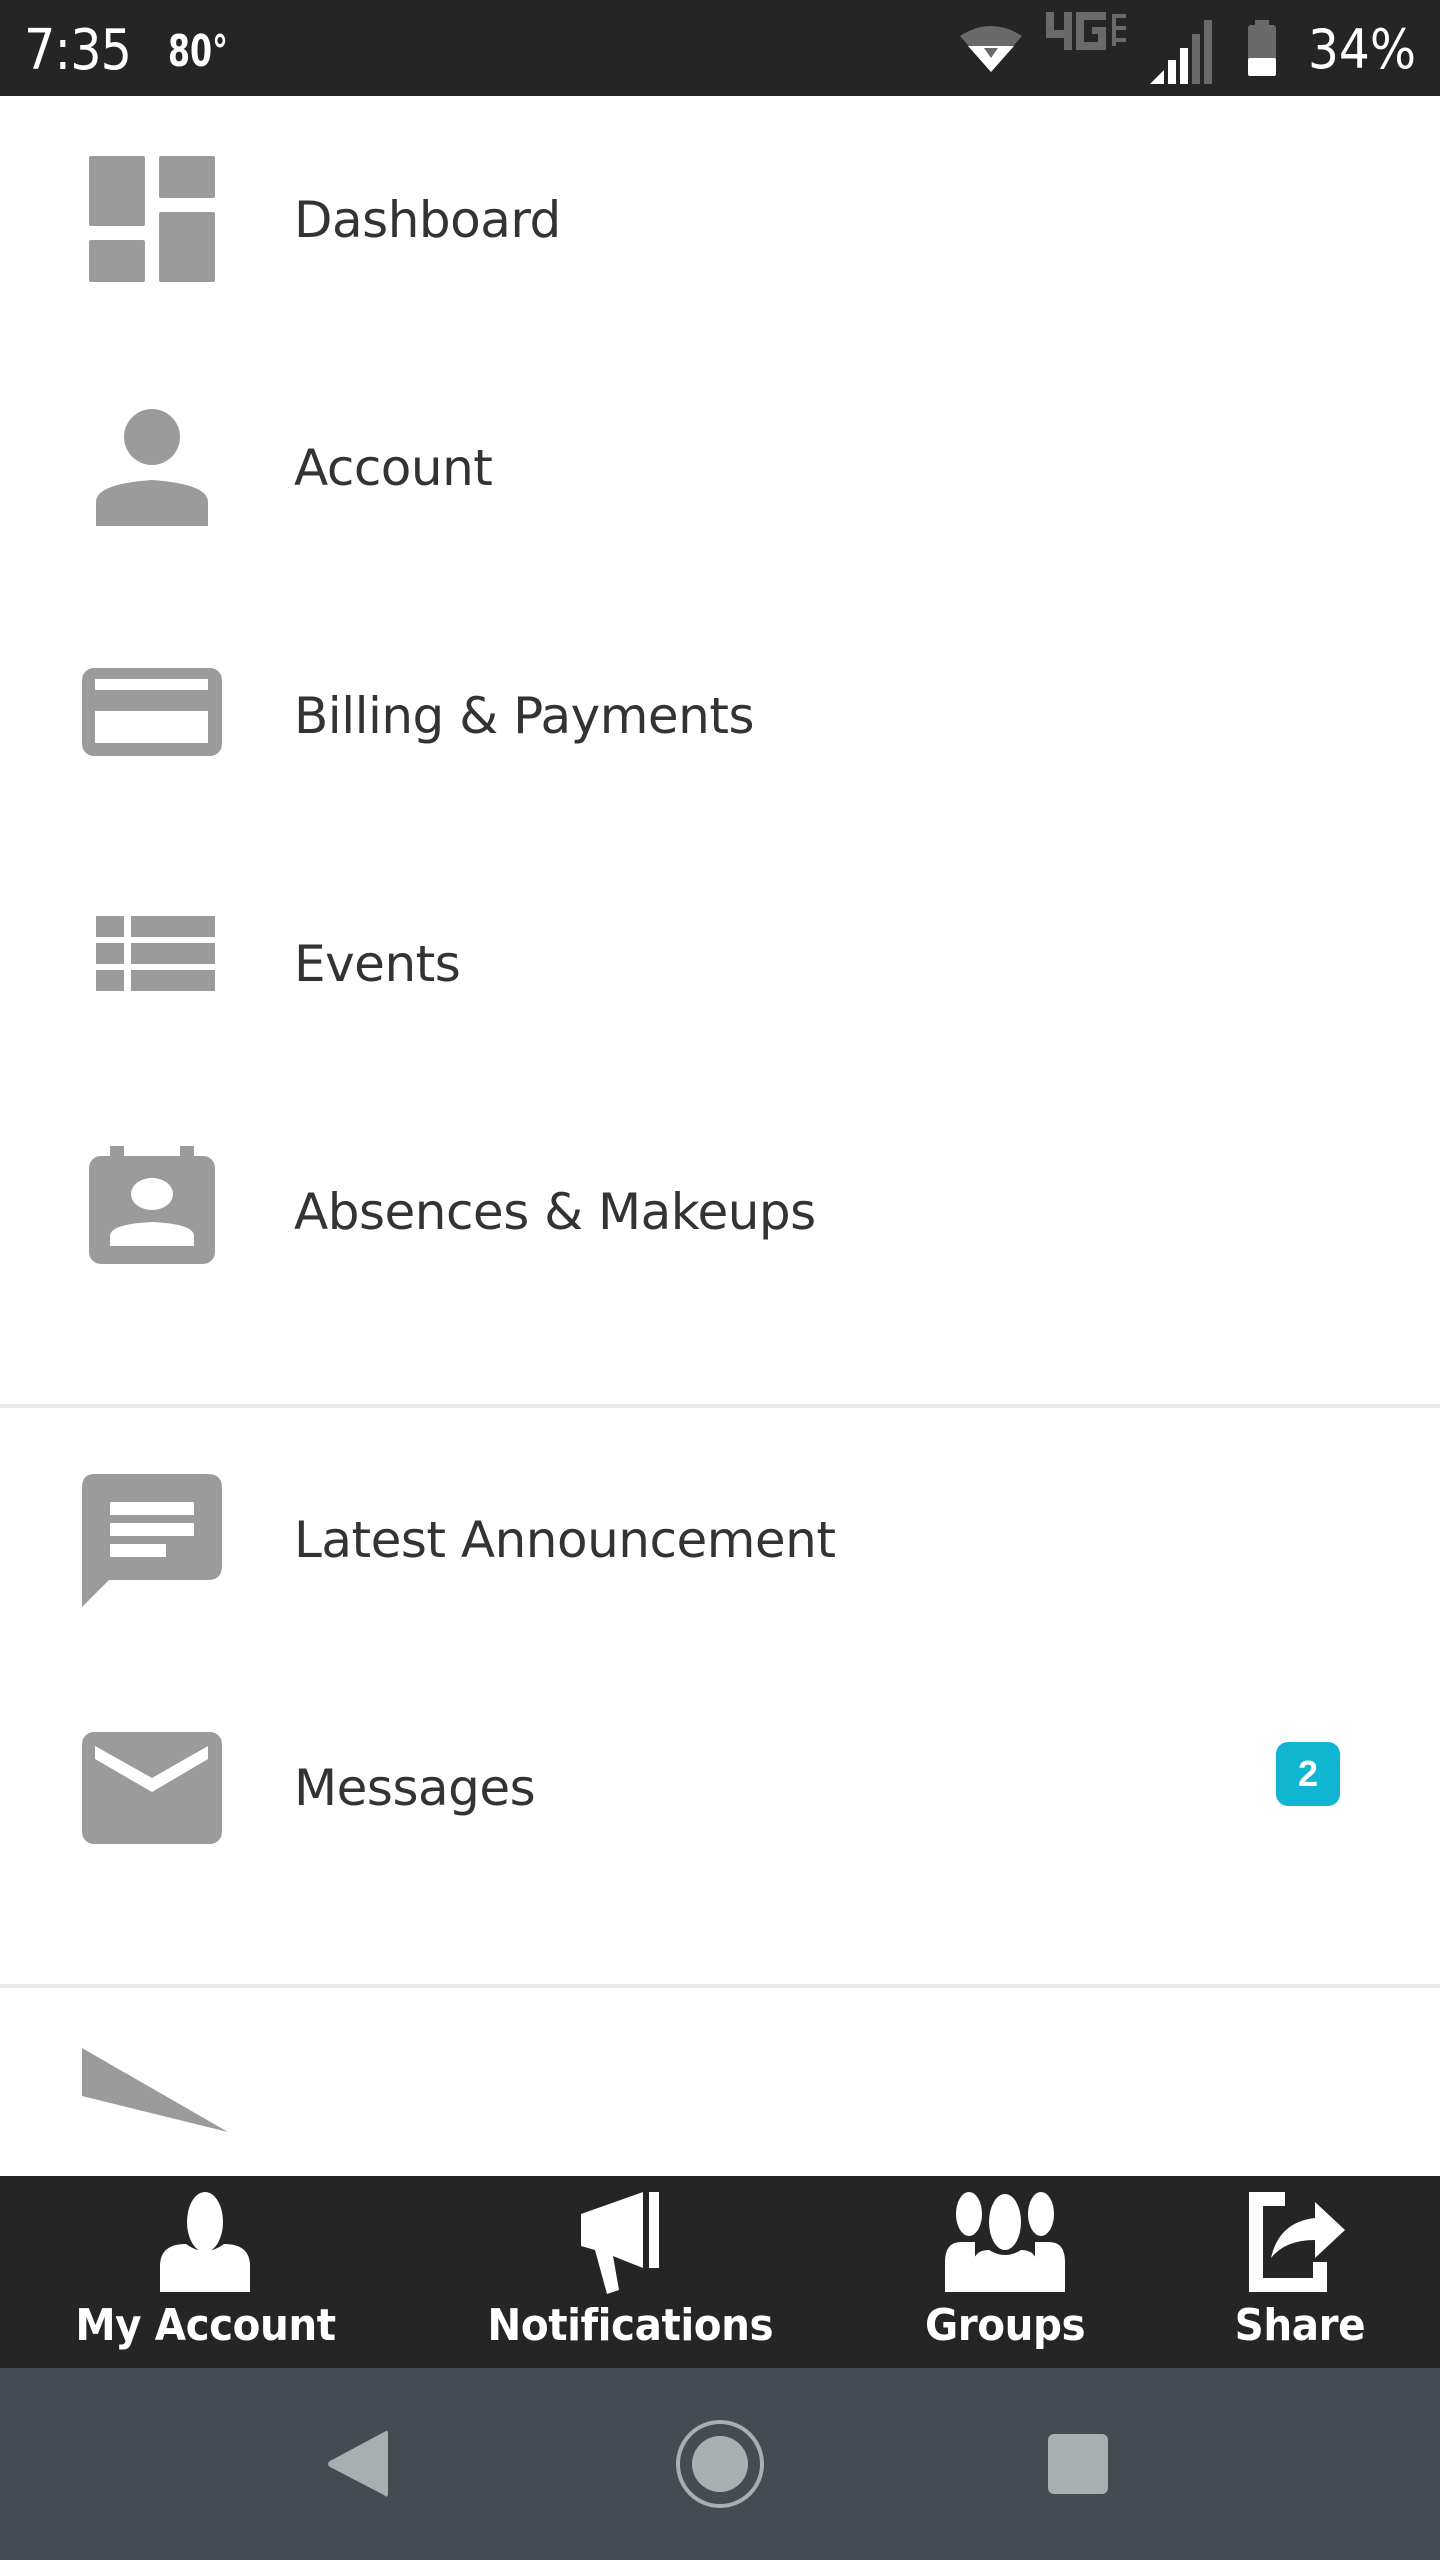 The width and height of the screenshot is (1440, 2560). I want to click on back-icon, so click(358, 2463).